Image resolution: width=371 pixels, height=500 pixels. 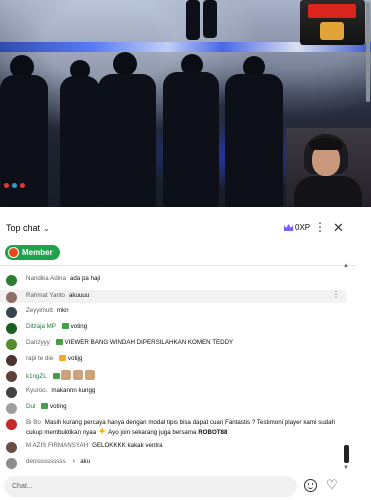 I want to click on chevron-down-icon: ⌄, so click(x=46, y=228).